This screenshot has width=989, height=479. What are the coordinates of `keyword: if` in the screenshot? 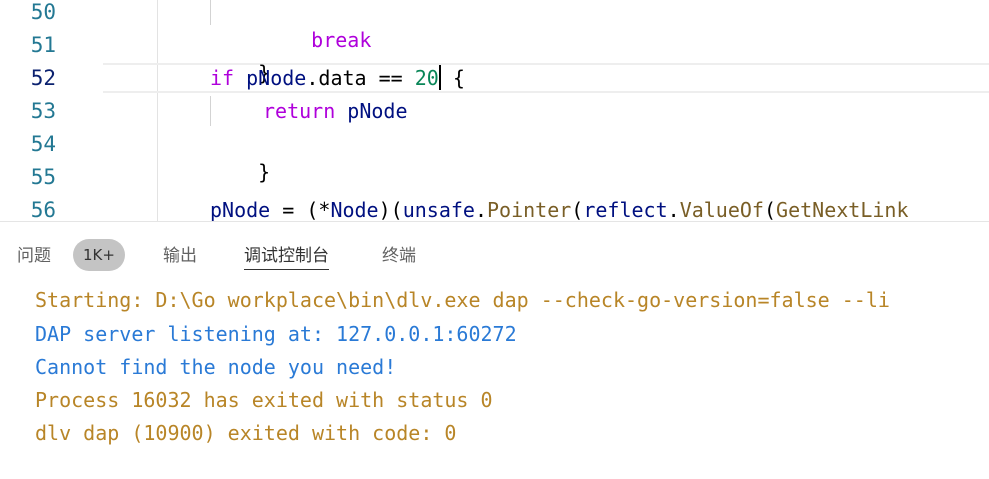 It's located at (222, 78).